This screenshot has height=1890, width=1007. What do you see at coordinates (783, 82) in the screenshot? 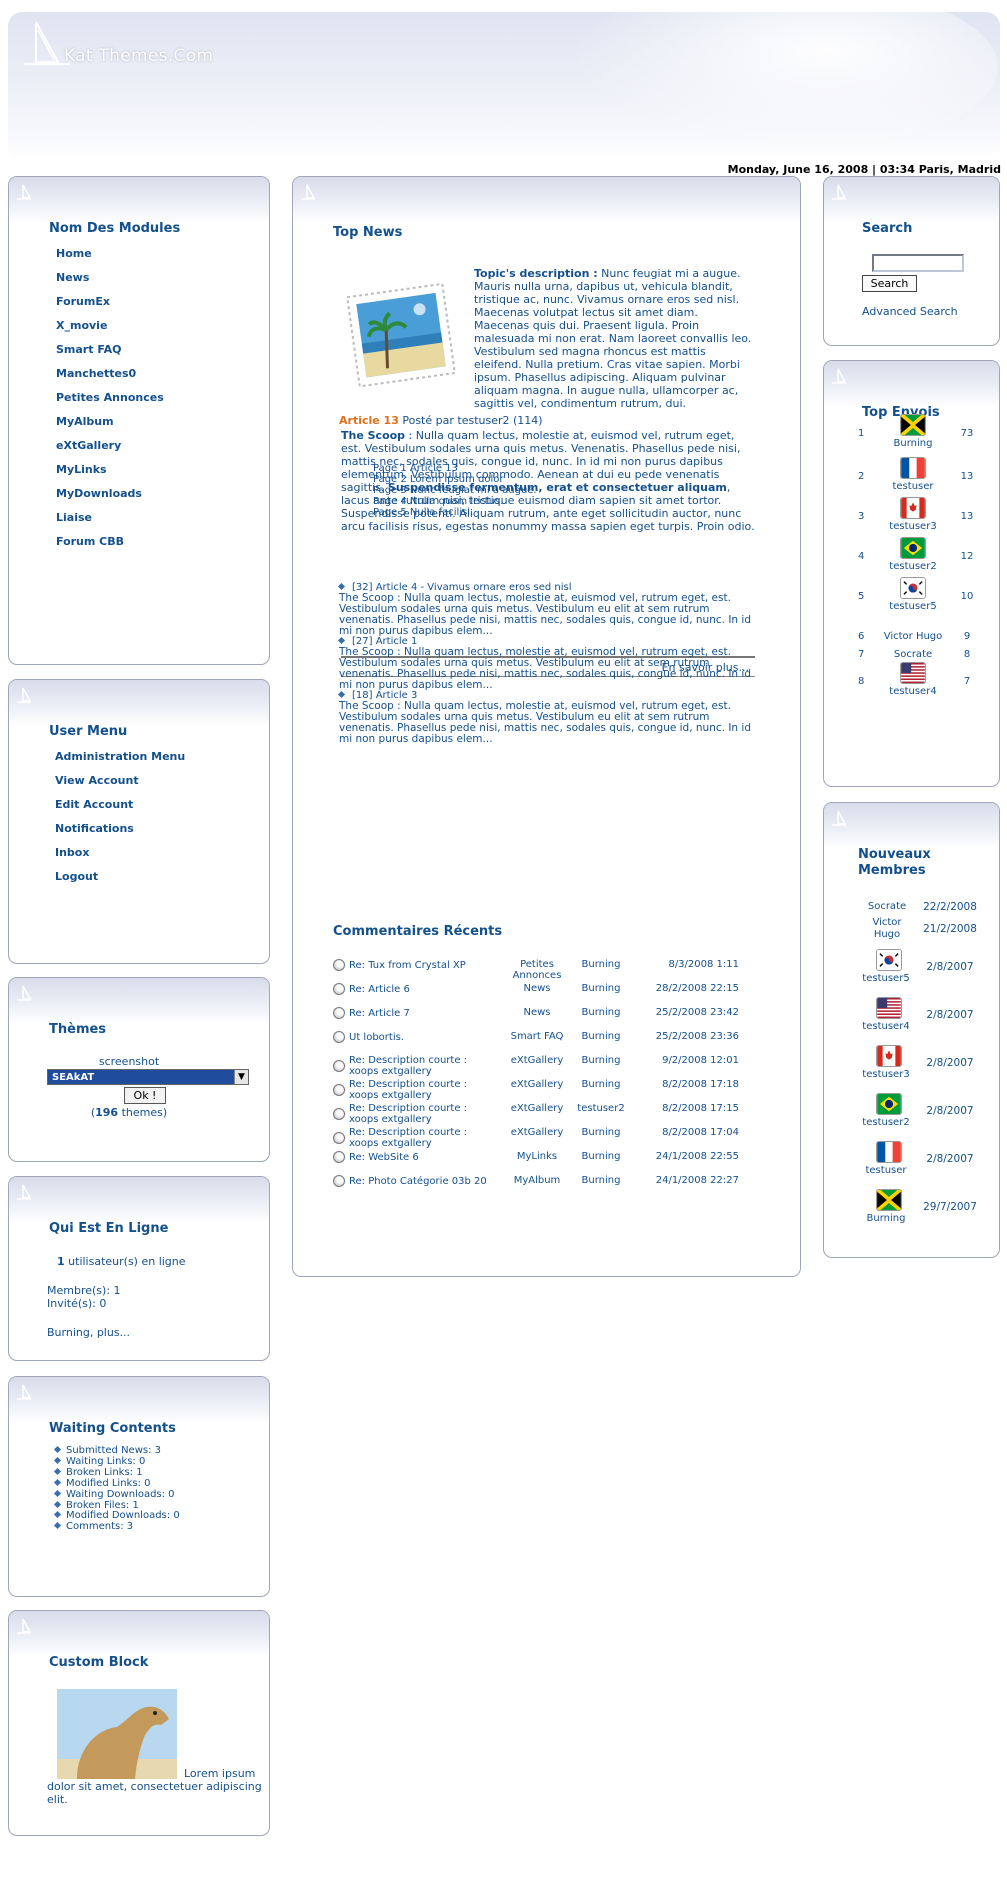
I see `header-glow` at bounding box center [783, 82].